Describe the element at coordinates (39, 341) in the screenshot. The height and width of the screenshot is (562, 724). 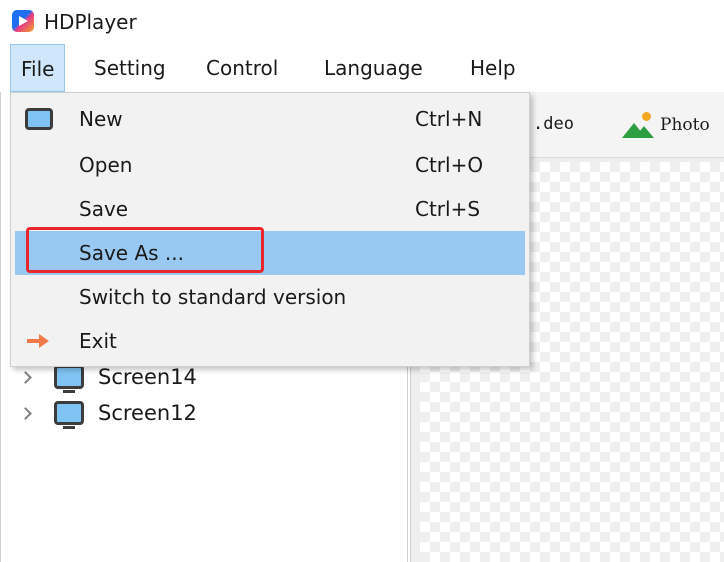
I see `exit-arrow-icon` at that location.